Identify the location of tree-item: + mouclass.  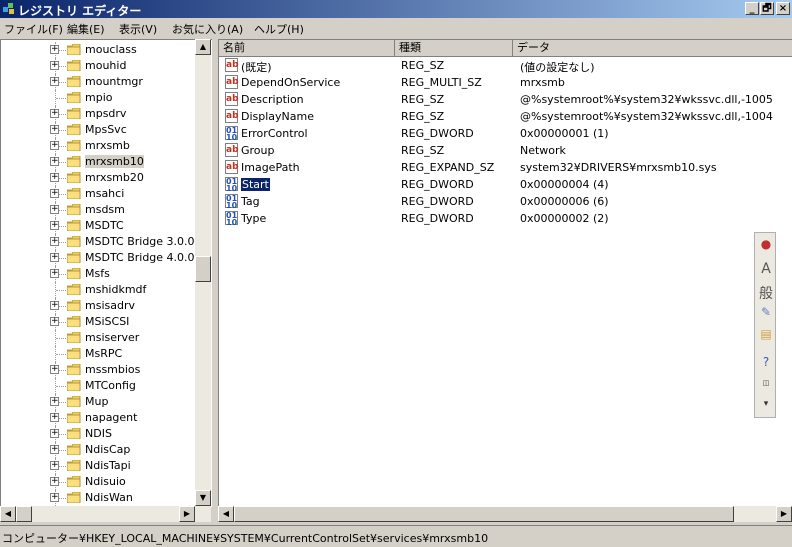
(99, 50).